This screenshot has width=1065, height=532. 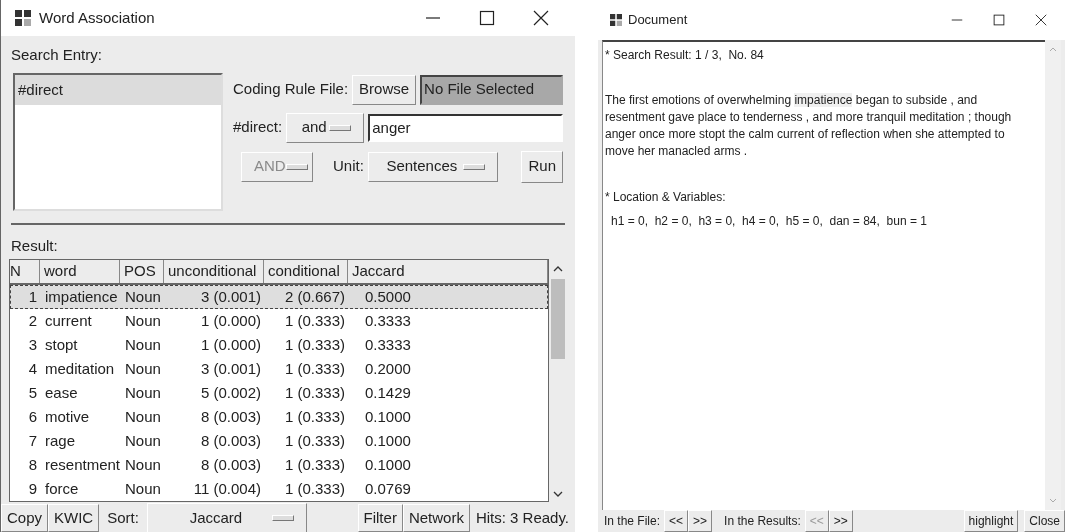 What do you see at coordinates (226, 517) in the screenshot?
I see `sort-dropdown: Jaccard` at bounding box center [226, 517].